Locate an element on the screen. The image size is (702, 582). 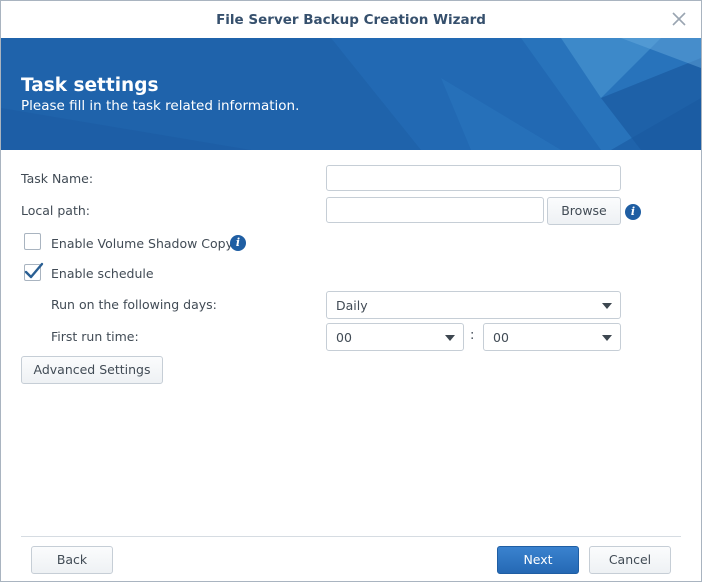
hour-select: 00 is located at coordinates (395, 337).